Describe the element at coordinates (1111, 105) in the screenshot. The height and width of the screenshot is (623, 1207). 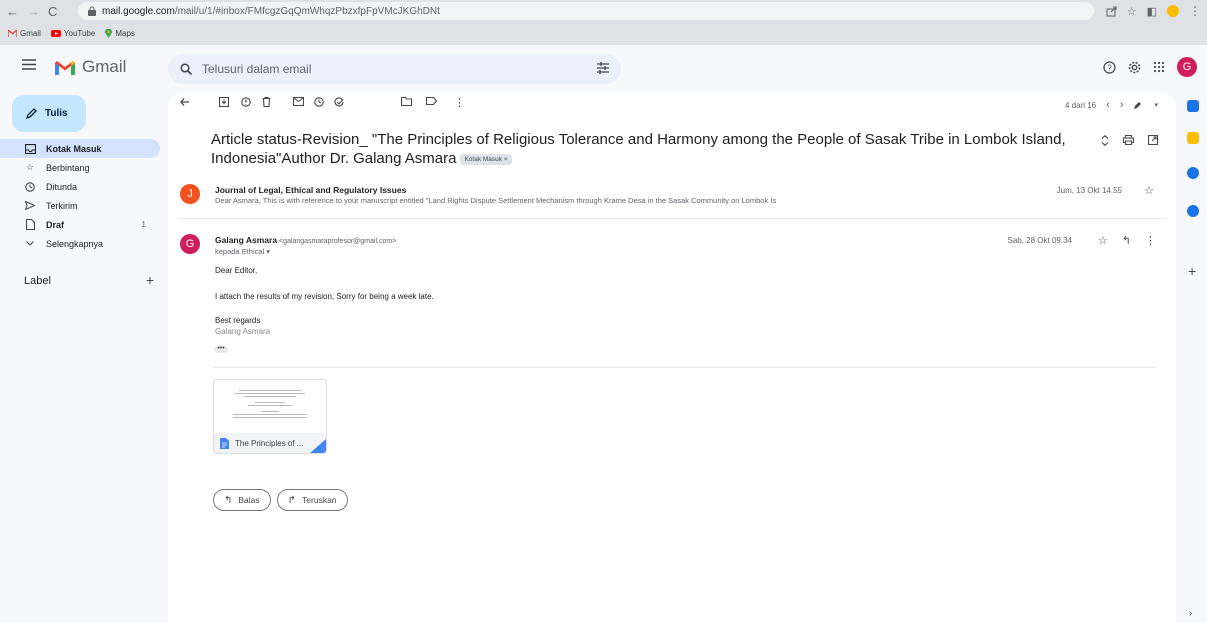
I see `pager: 4 dari 16 ‹ › ▾` at that location.